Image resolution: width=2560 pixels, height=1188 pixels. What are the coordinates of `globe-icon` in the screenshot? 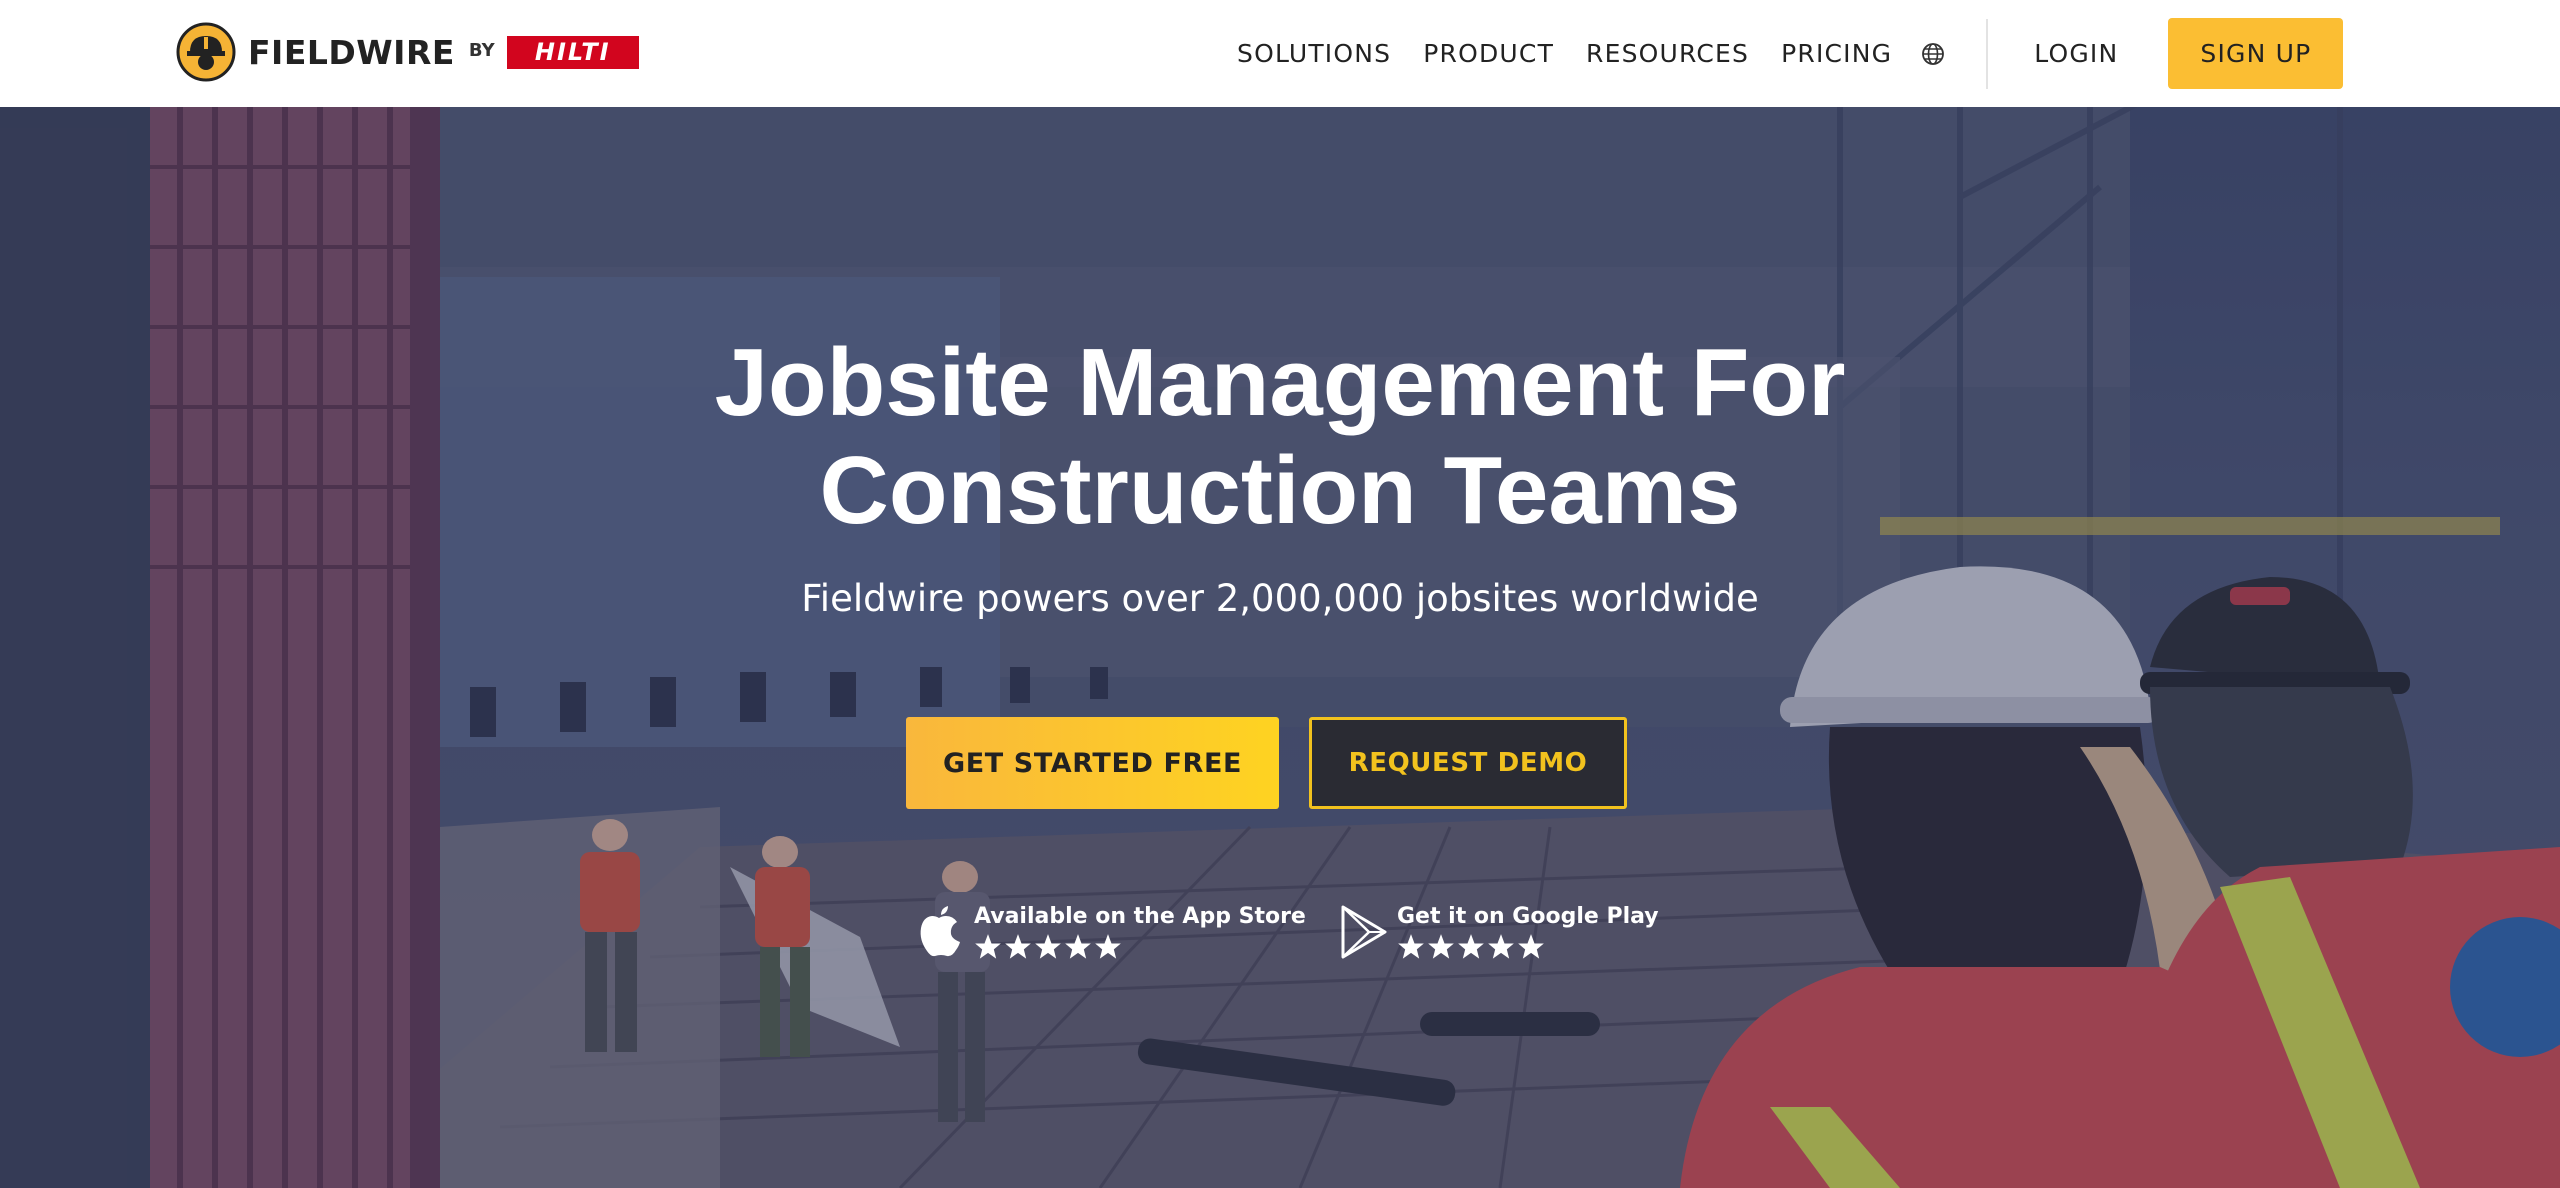 It's located at (1933, 54).